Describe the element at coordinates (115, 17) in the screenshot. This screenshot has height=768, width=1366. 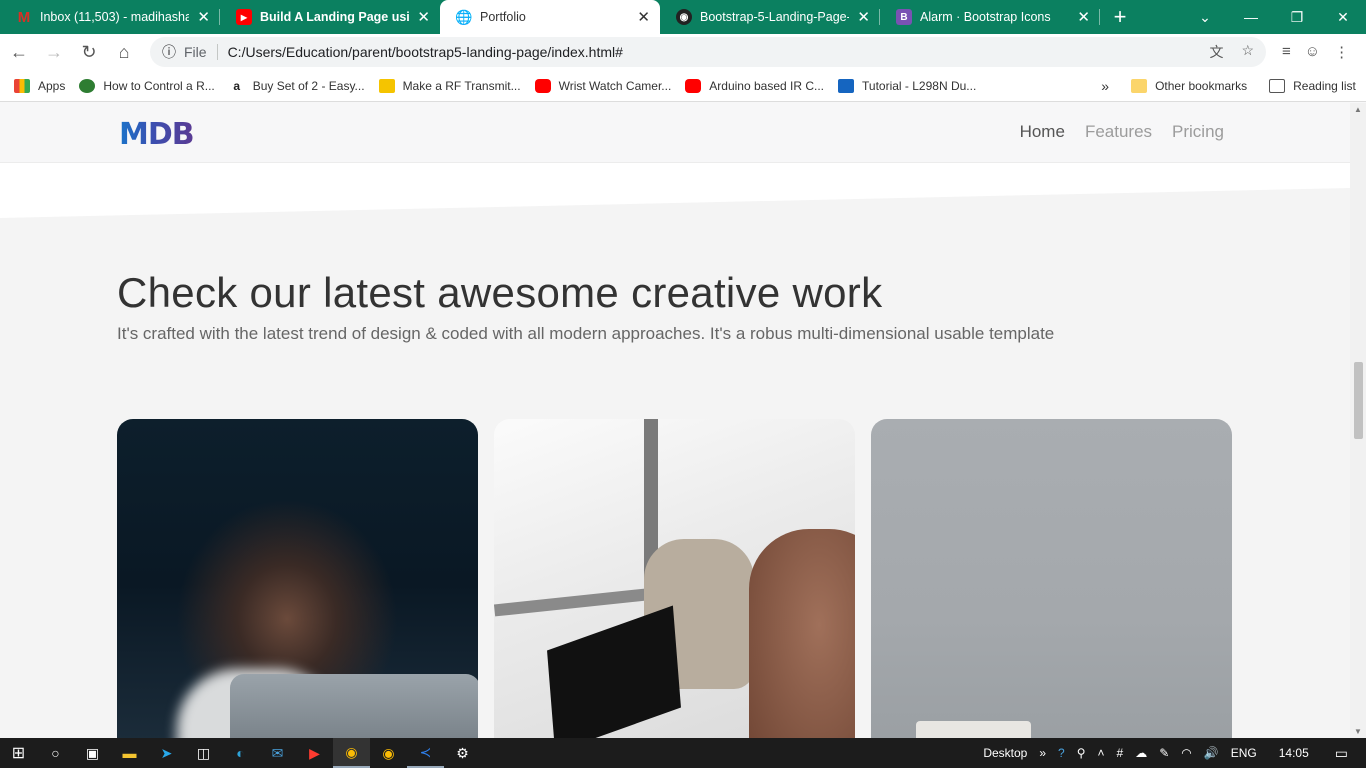
I see `tab-title: Inbox (11,503) - madihashaik` at that location.